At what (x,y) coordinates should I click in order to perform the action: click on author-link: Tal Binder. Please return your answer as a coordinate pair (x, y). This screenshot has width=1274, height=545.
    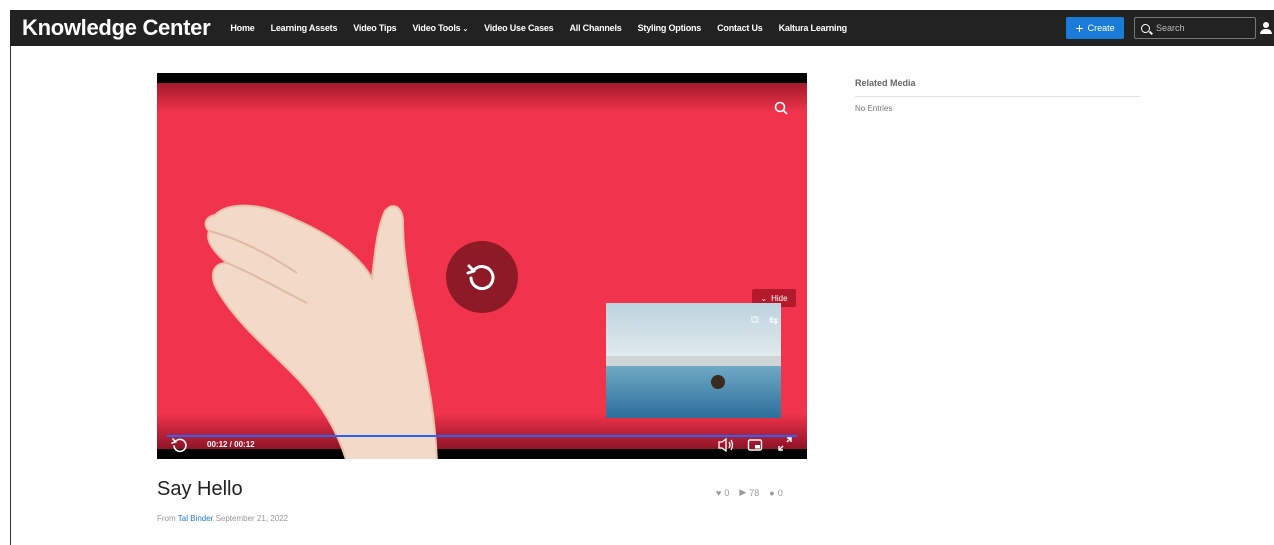
    Looking at the image, I should click on (196, 518).